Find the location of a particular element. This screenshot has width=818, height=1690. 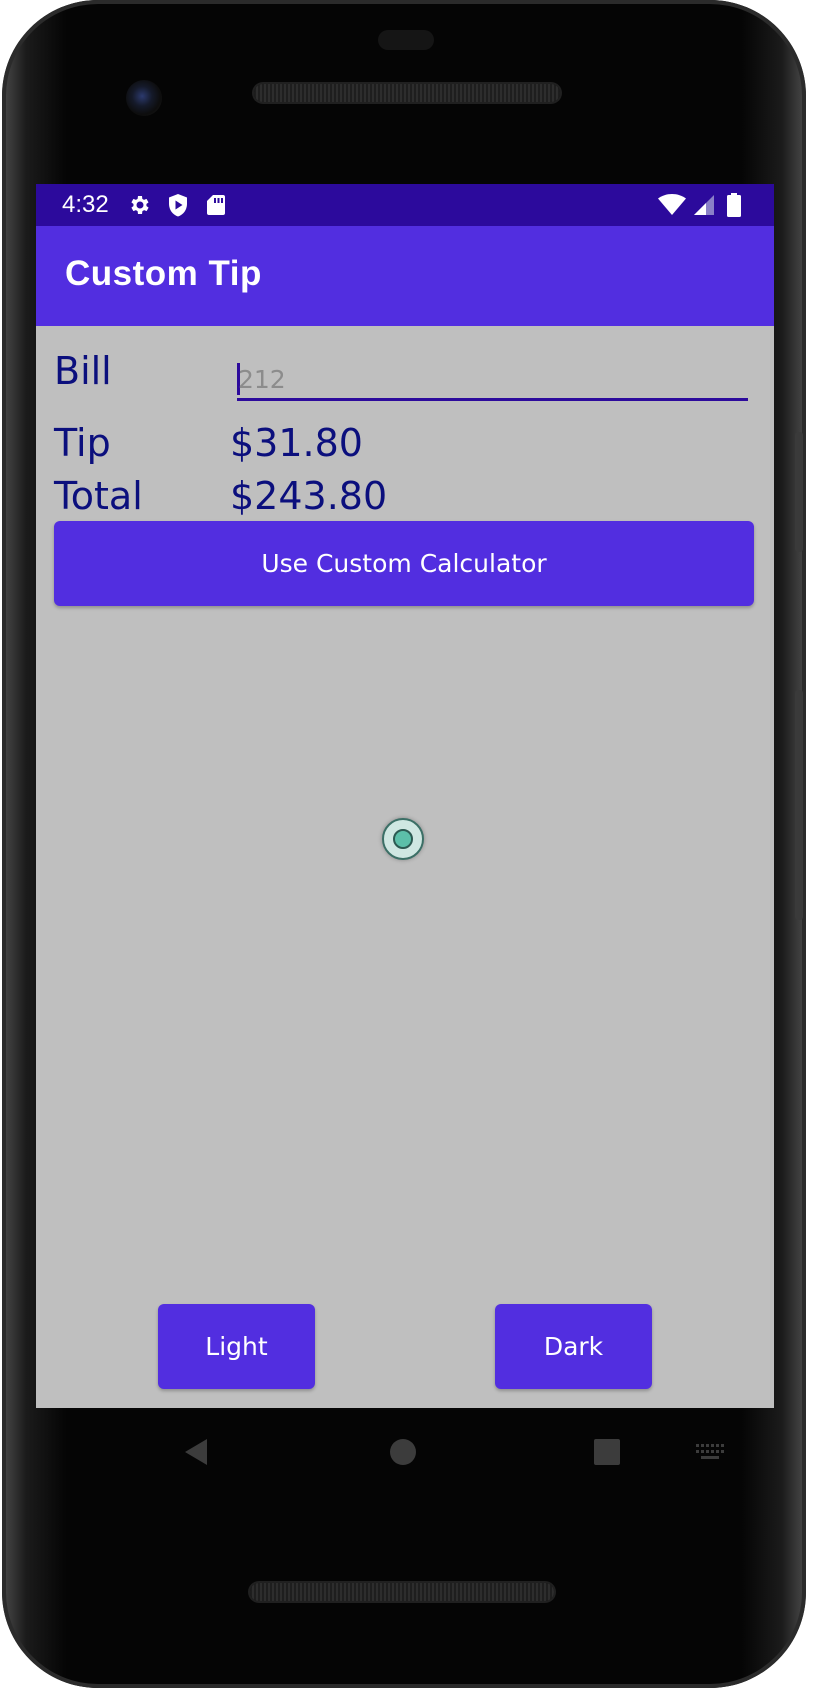

status-bar: 4:32 is located at coordinates (405, 205).